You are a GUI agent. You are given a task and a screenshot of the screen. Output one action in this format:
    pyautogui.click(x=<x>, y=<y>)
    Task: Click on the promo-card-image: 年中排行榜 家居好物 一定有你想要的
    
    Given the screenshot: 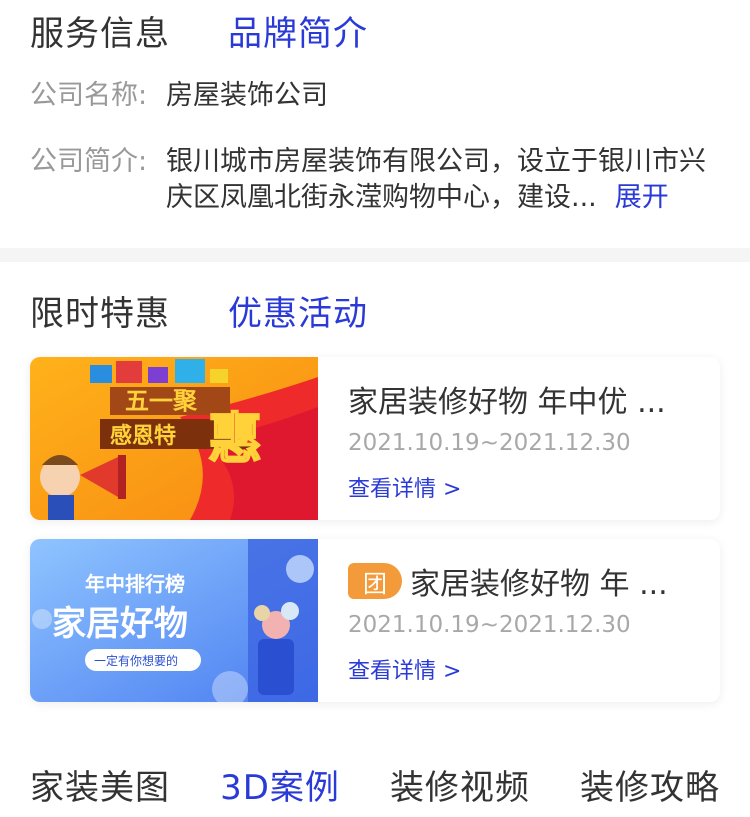 What is the action you would take?
    pyautogui.click(x=174, y=620)
    